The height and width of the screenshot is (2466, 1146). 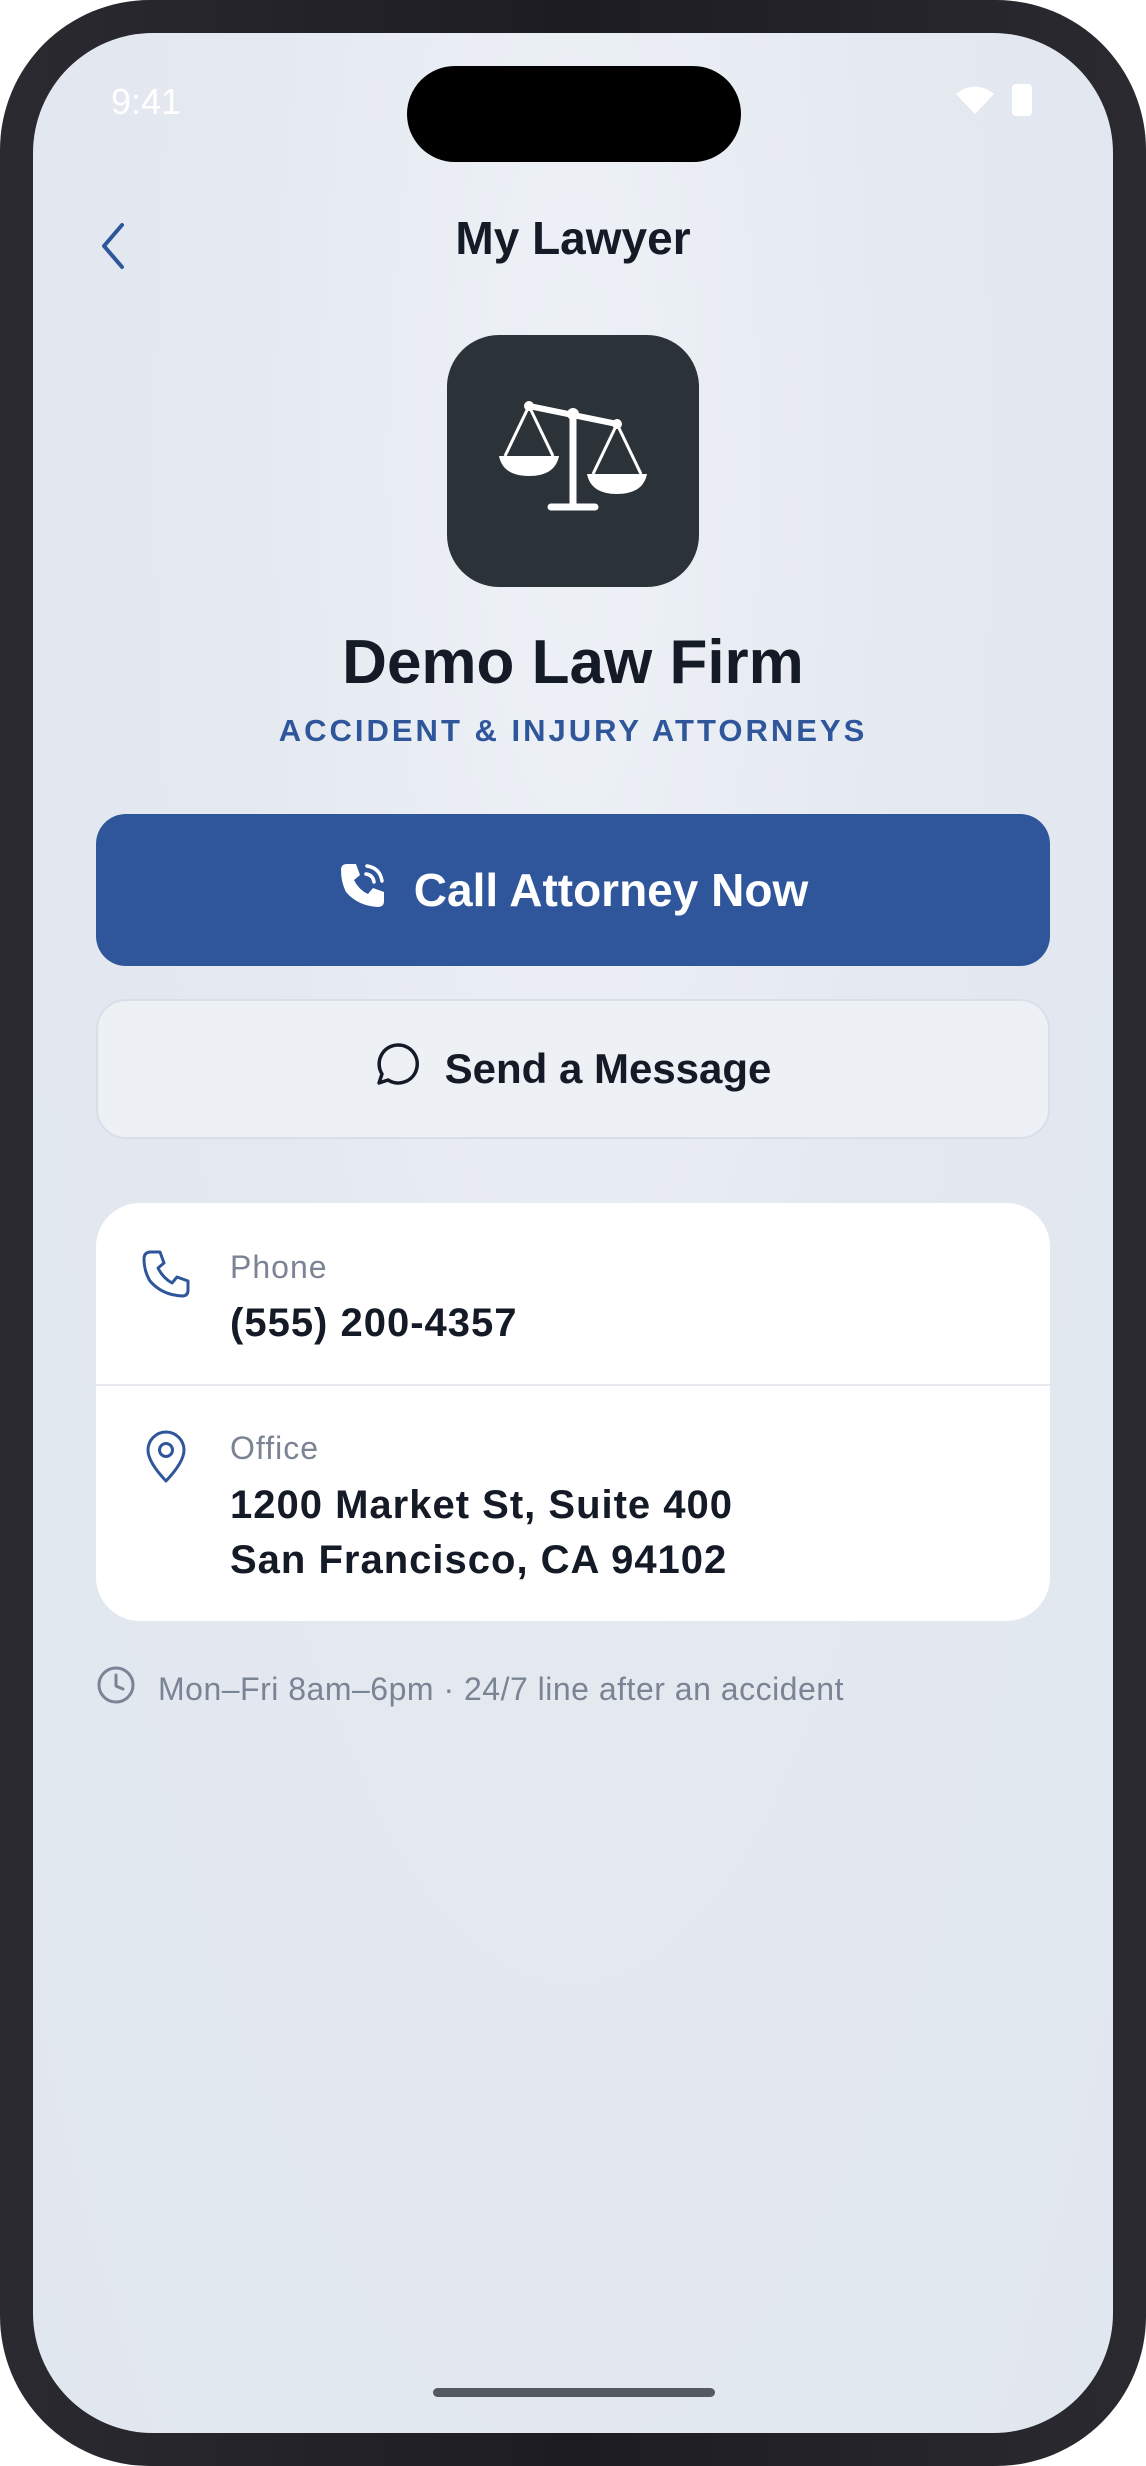 What do you see at coordinates (573, 1294) in the screenshot?
I see `contact-row-phone: Phone (555) 200-4357` at bounding box center [573, 1294].